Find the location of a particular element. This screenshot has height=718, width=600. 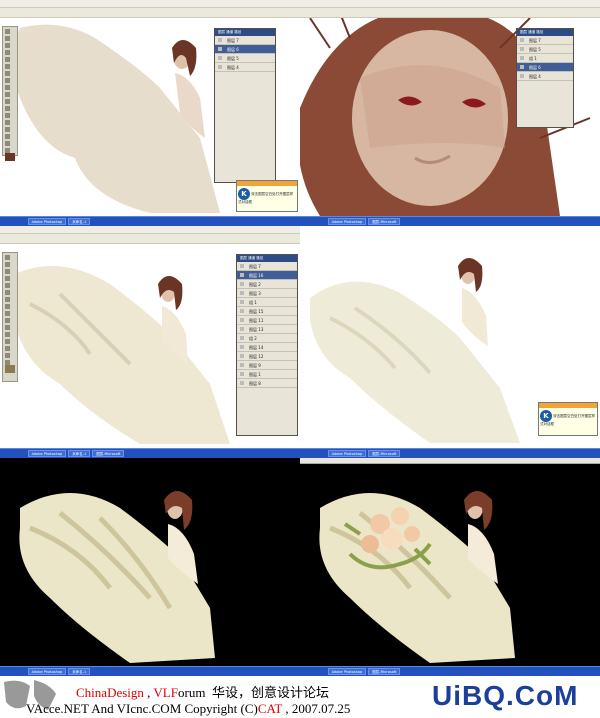

layer-row: 图层 15 is located at coordinates (267, 311).